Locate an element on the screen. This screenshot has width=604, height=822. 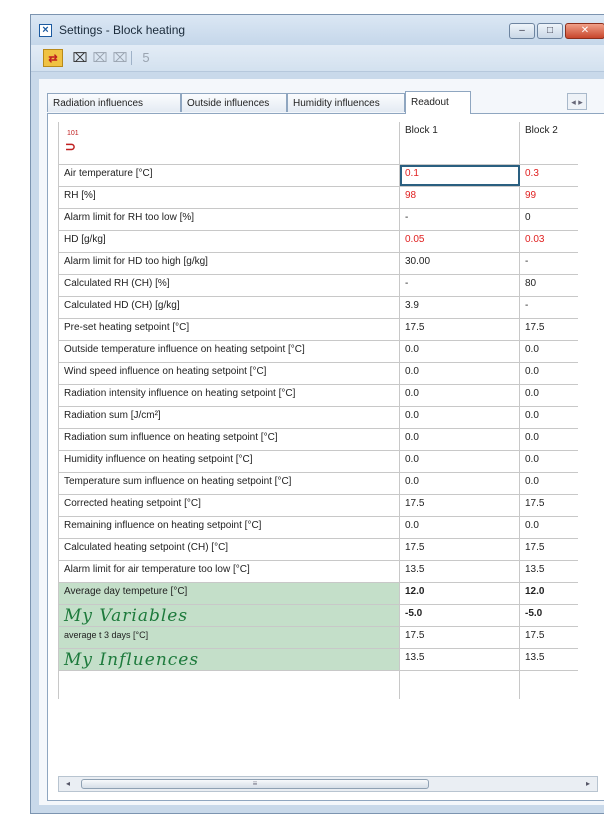
cell-block-2: 99 is located at coordinates (560, 197).